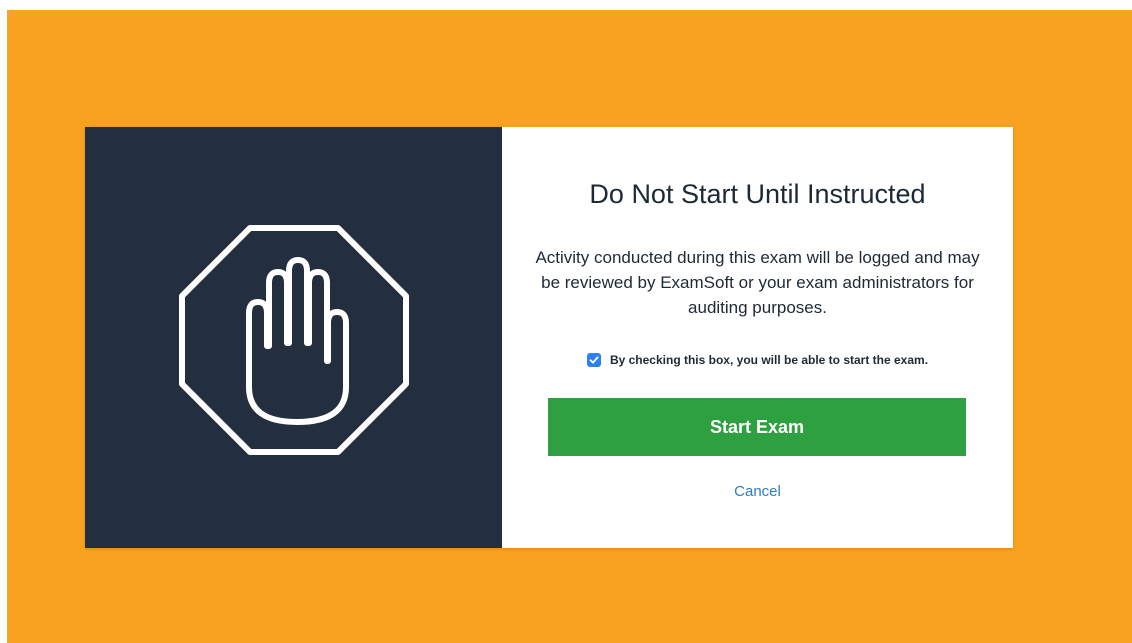 The width and height of the screenshot is (1132, 643). What do you see at coordinates (757, 427) in the screenshot?
I see `start-exam-button: Start Exam` at bounding box center [757, 427].